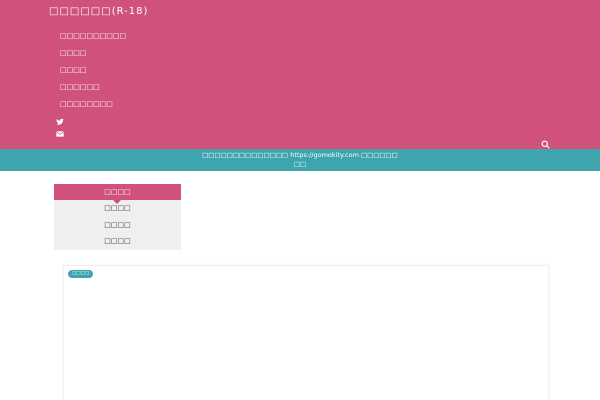 The height and width of the screenshot is (400, 600). What do you see at coordinates (324, 155) in the screenshot?
I see `notice-url: https://gomokity.com` at bounding box center [324, 155].